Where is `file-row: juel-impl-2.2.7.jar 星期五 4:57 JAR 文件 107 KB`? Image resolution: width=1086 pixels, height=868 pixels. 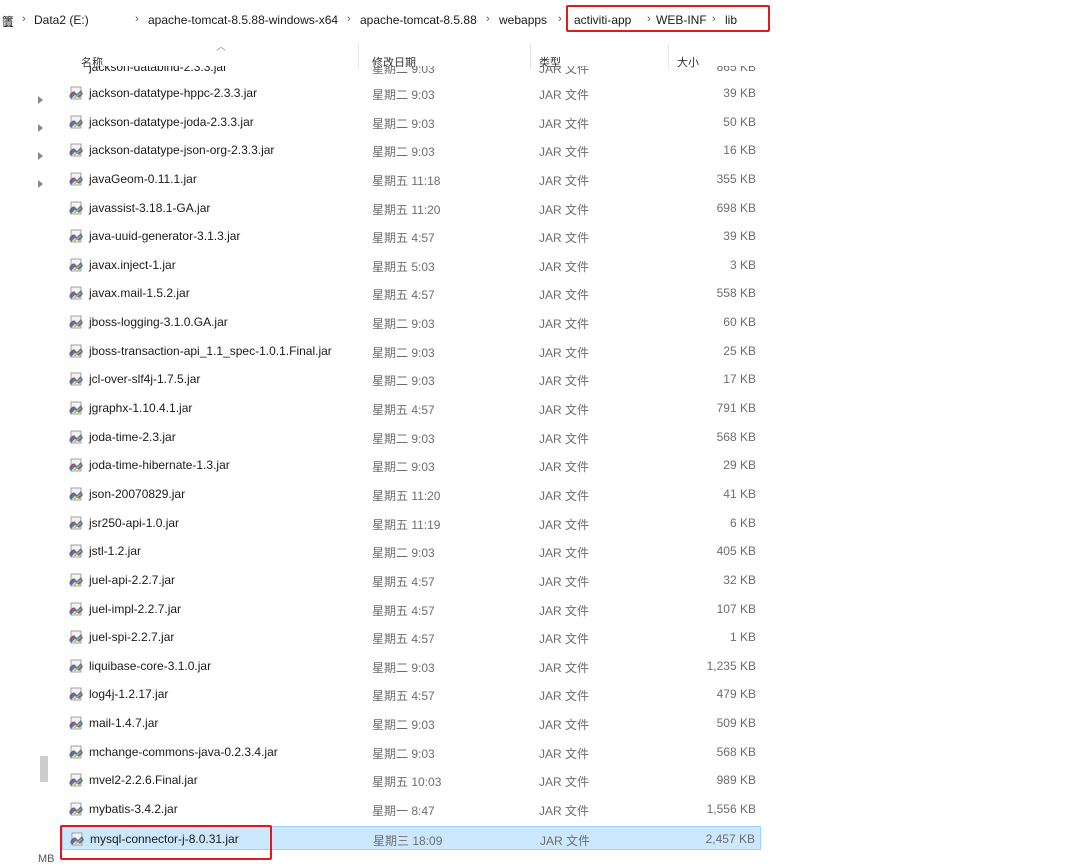
file-row: juel-impl-2.2.7.jar 星期五 4:57 JAR 文件 107 KB is located at coordinates (411, 609).